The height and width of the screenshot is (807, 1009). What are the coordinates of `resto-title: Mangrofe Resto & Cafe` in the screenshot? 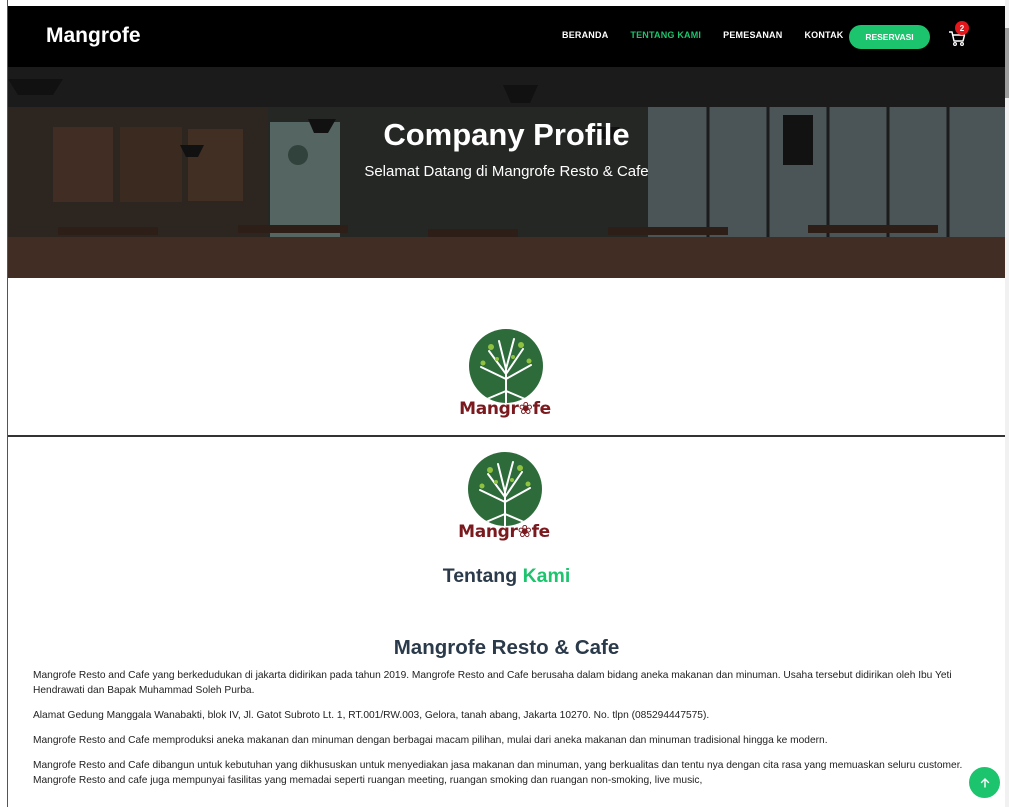 It's located at (506, 647).